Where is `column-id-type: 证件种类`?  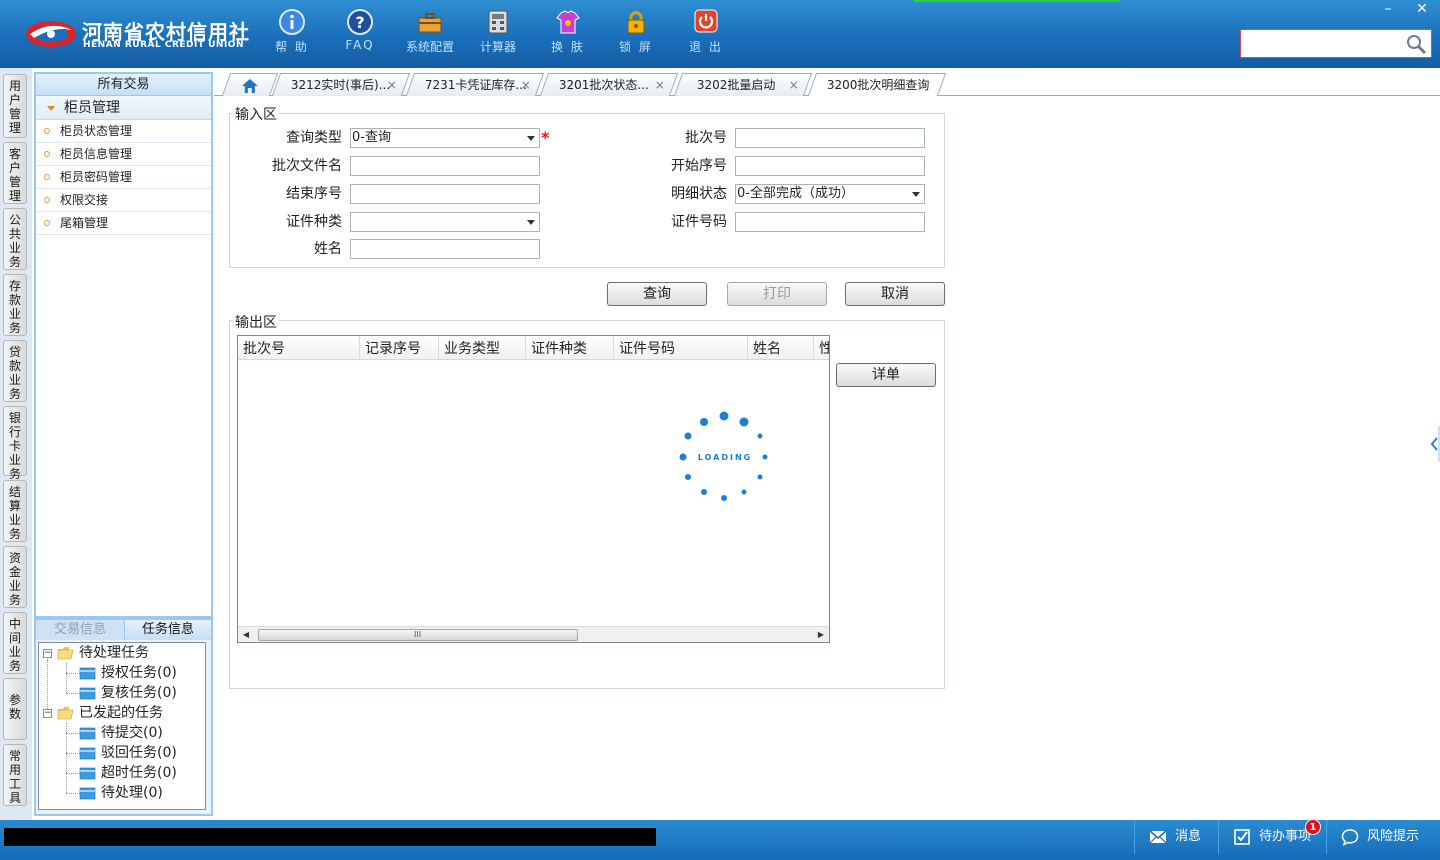
column-id-type: 证件种类 is located at coordinates (570, 348).